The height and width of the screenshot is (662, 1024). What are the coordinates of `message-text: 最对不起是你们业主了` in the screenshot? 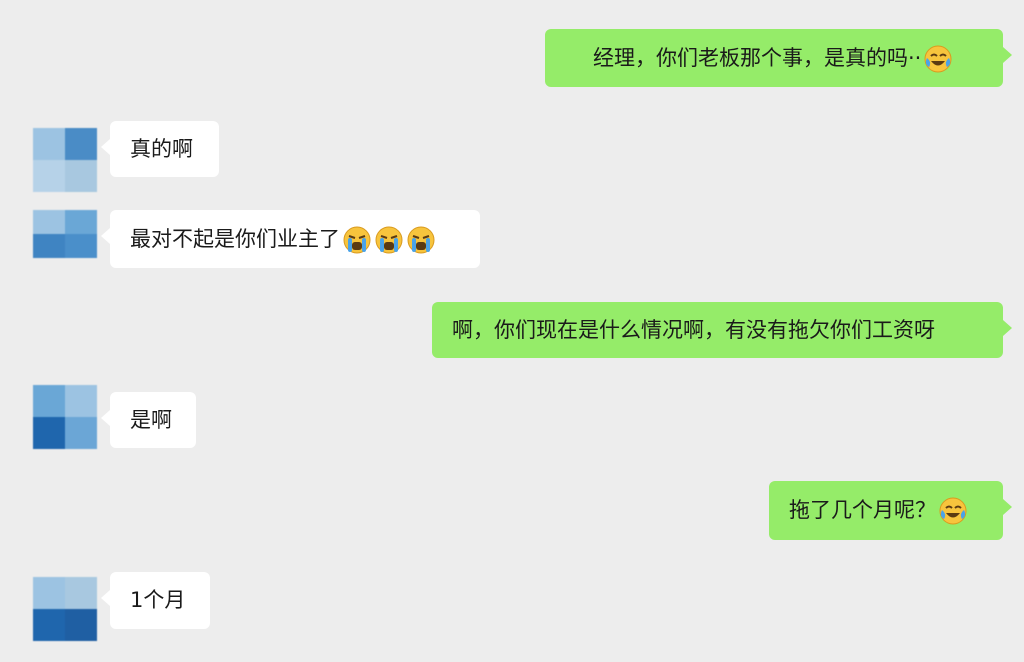 It's located at (235, 239).